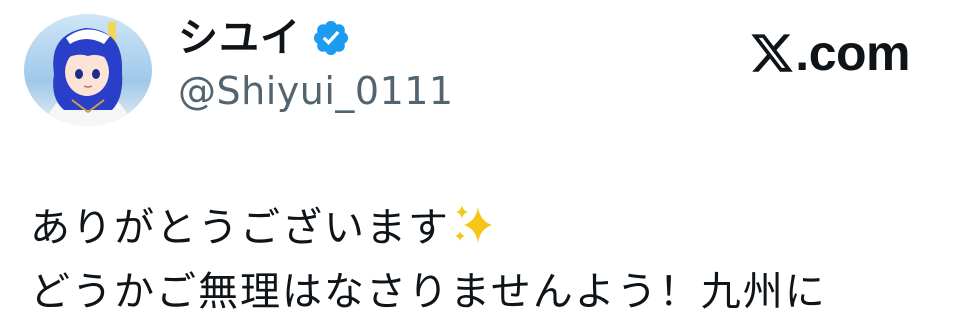  I want to click on tweet-line-1-text: ありがとうございます, so click(240, 228).